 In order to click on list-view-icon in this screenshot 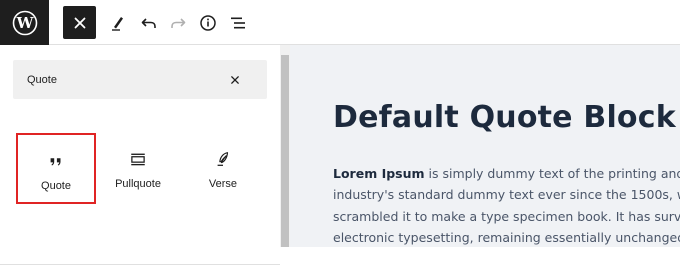, I will do `click(237, 22)`.